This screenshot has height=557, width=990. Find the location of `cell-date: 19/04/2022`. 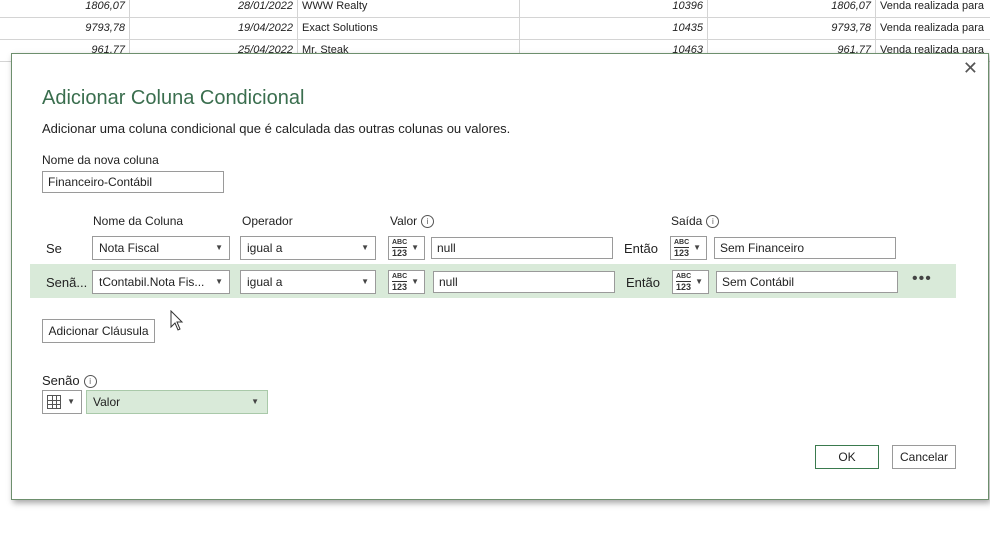

cell-date: 19/04/2022 is located at coordinates (214, 28).